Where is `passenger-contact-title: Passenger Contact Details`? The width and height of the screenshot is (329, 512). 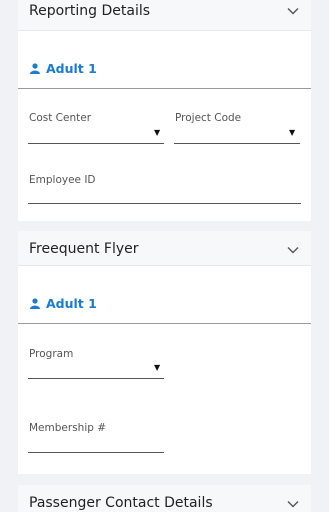
passenger-contact-title: Passenger Contact Details is located at coordinates (121, 503).